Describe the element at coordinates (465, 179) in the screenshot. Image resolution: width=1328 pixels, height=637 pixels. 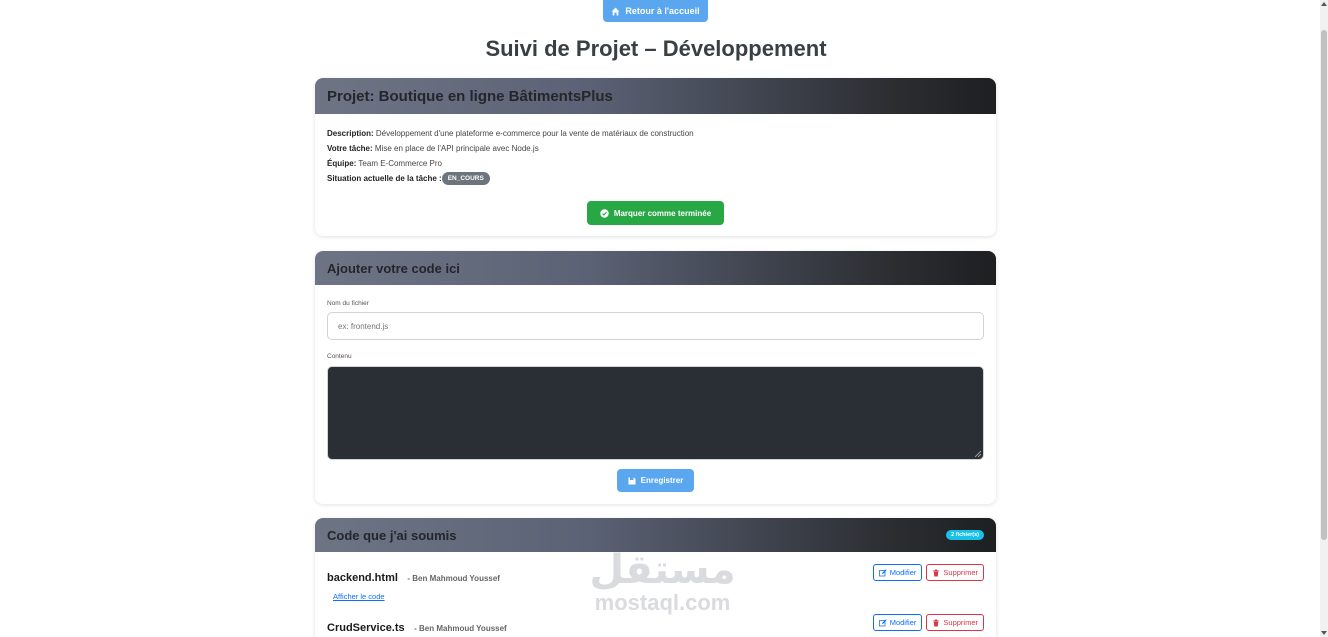
I see `status-badge: EN_COURS` at that location.